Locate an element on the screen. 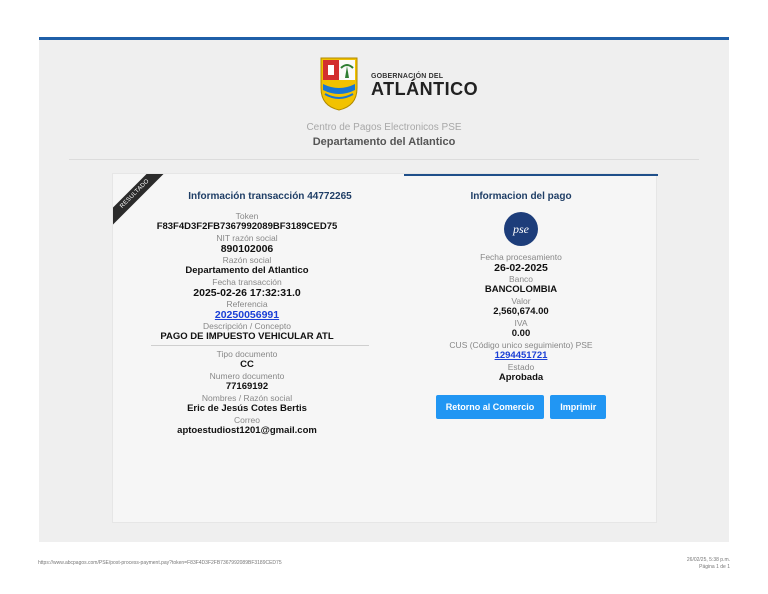 The width and height of the screenshot is (768, 594). brand-text: GOBERNACIÓN DEL ATLÁNTICO is located at coordinates (424, 85).